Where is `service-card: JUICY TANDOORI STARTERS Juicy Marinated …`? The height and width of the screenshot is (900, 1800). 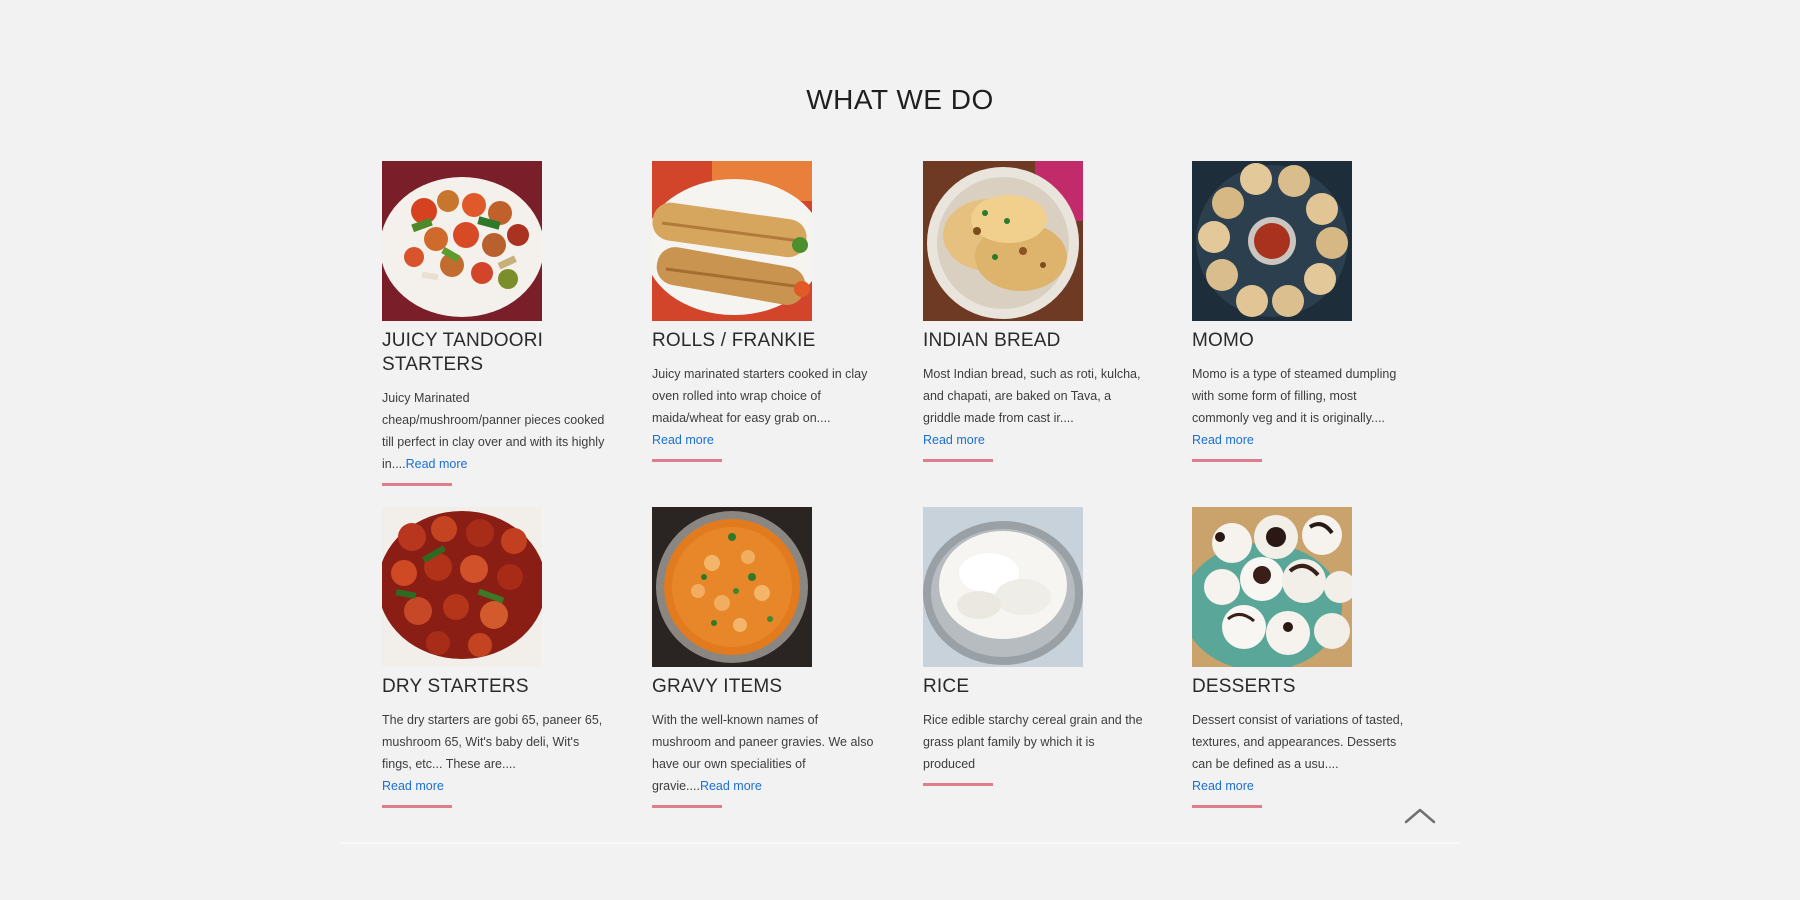 service-card: JUICY TANDOORI STARTERS Juicy Marinated … is located at coordinates (494, 323).